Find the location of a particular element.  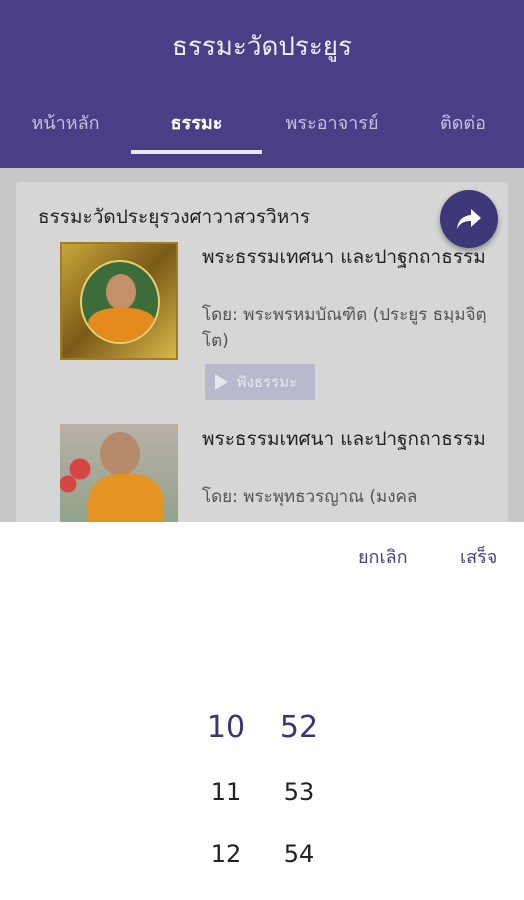

share-button is located at coordinates (469, 219).